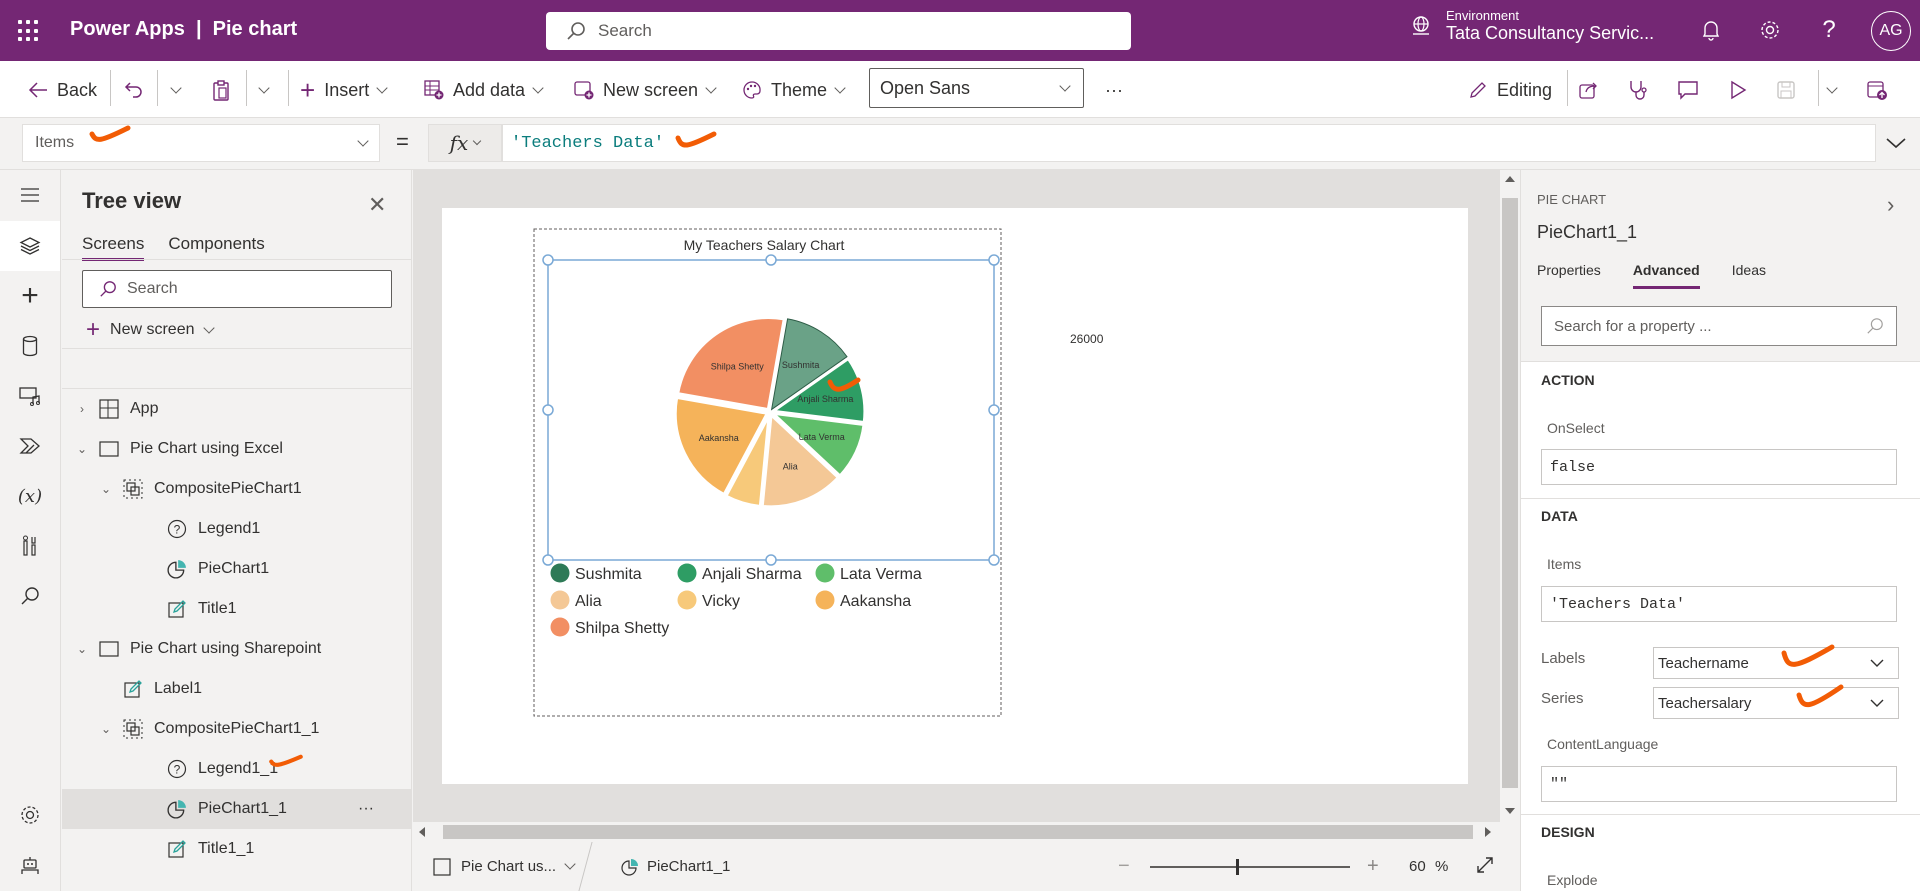 This screenshot has width=1920, height=891. I want to click on theme-label: Theme, so click(799, 89).